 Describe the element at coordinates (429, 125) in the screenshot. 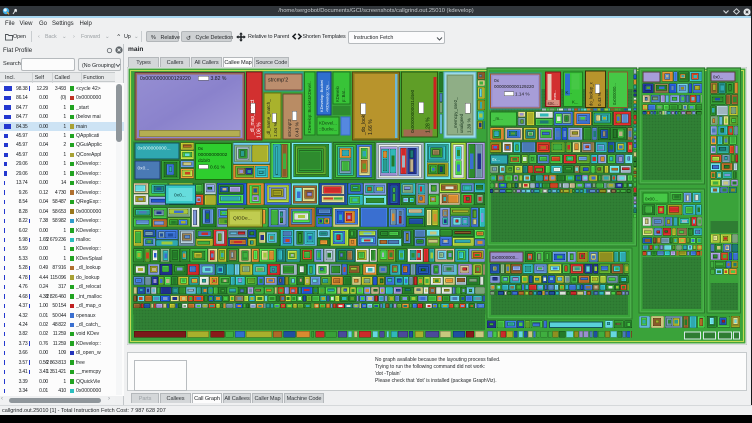

I see `svg-text: 1.28 %` at that location.